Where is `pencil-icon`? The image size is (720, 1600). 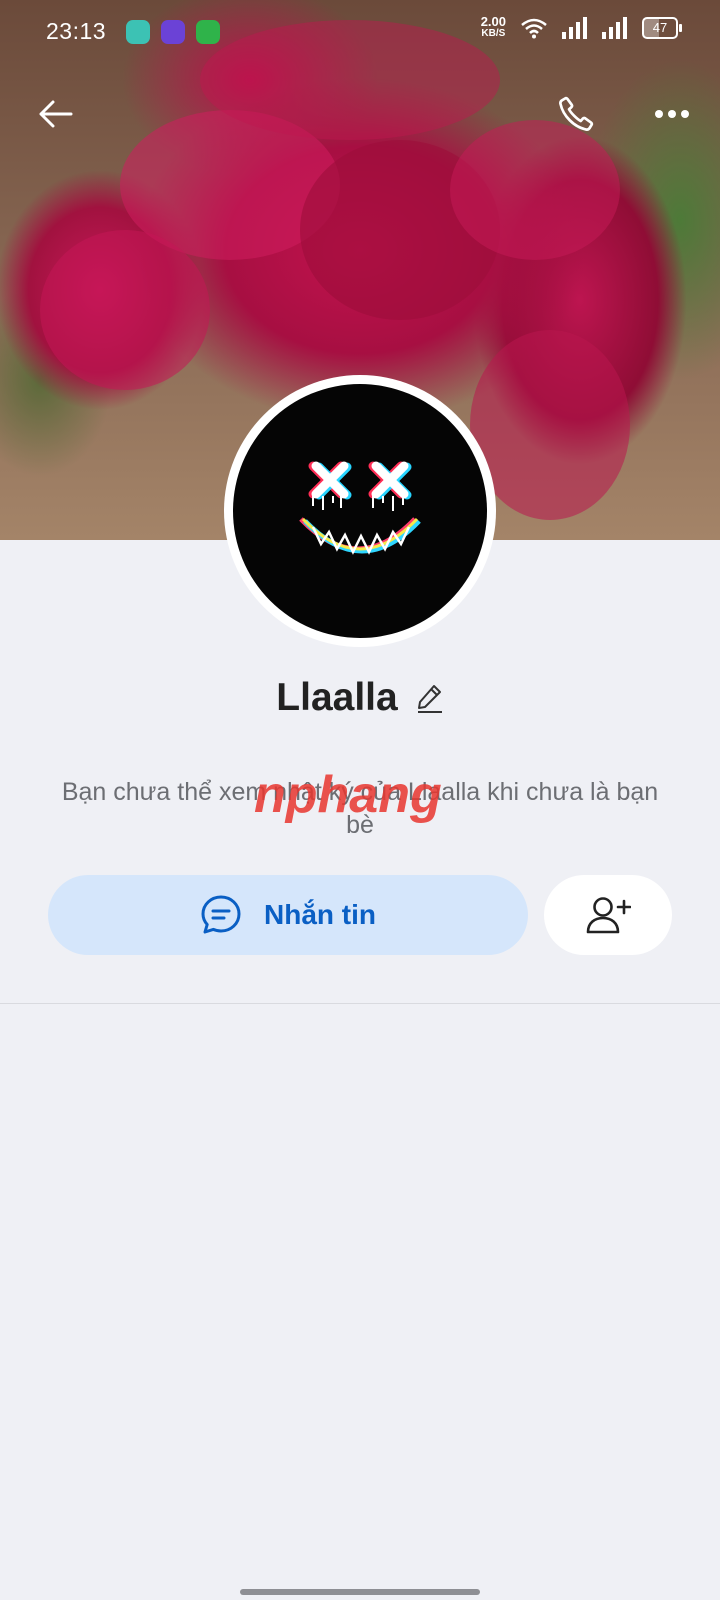 pencil-icon is located at coordinates (430, 698).